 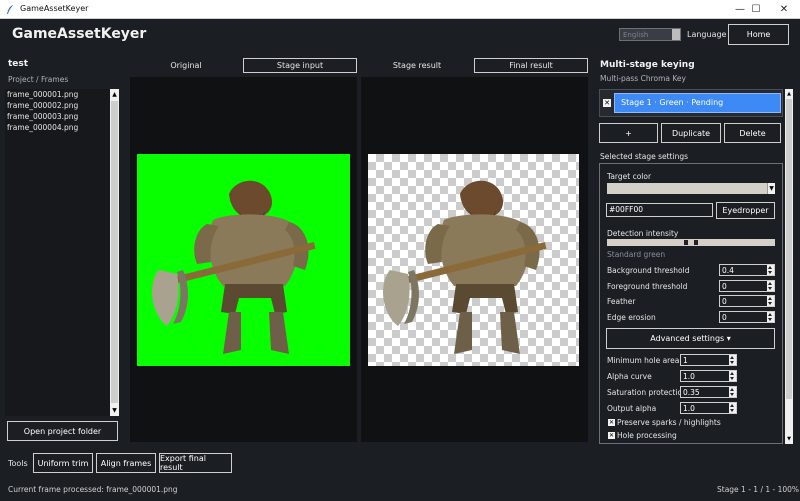 What do you see at coordinates (771, 188) in the screenshot?
I see `chevron-down-icon: ▼` at bounding box center [771, 188].